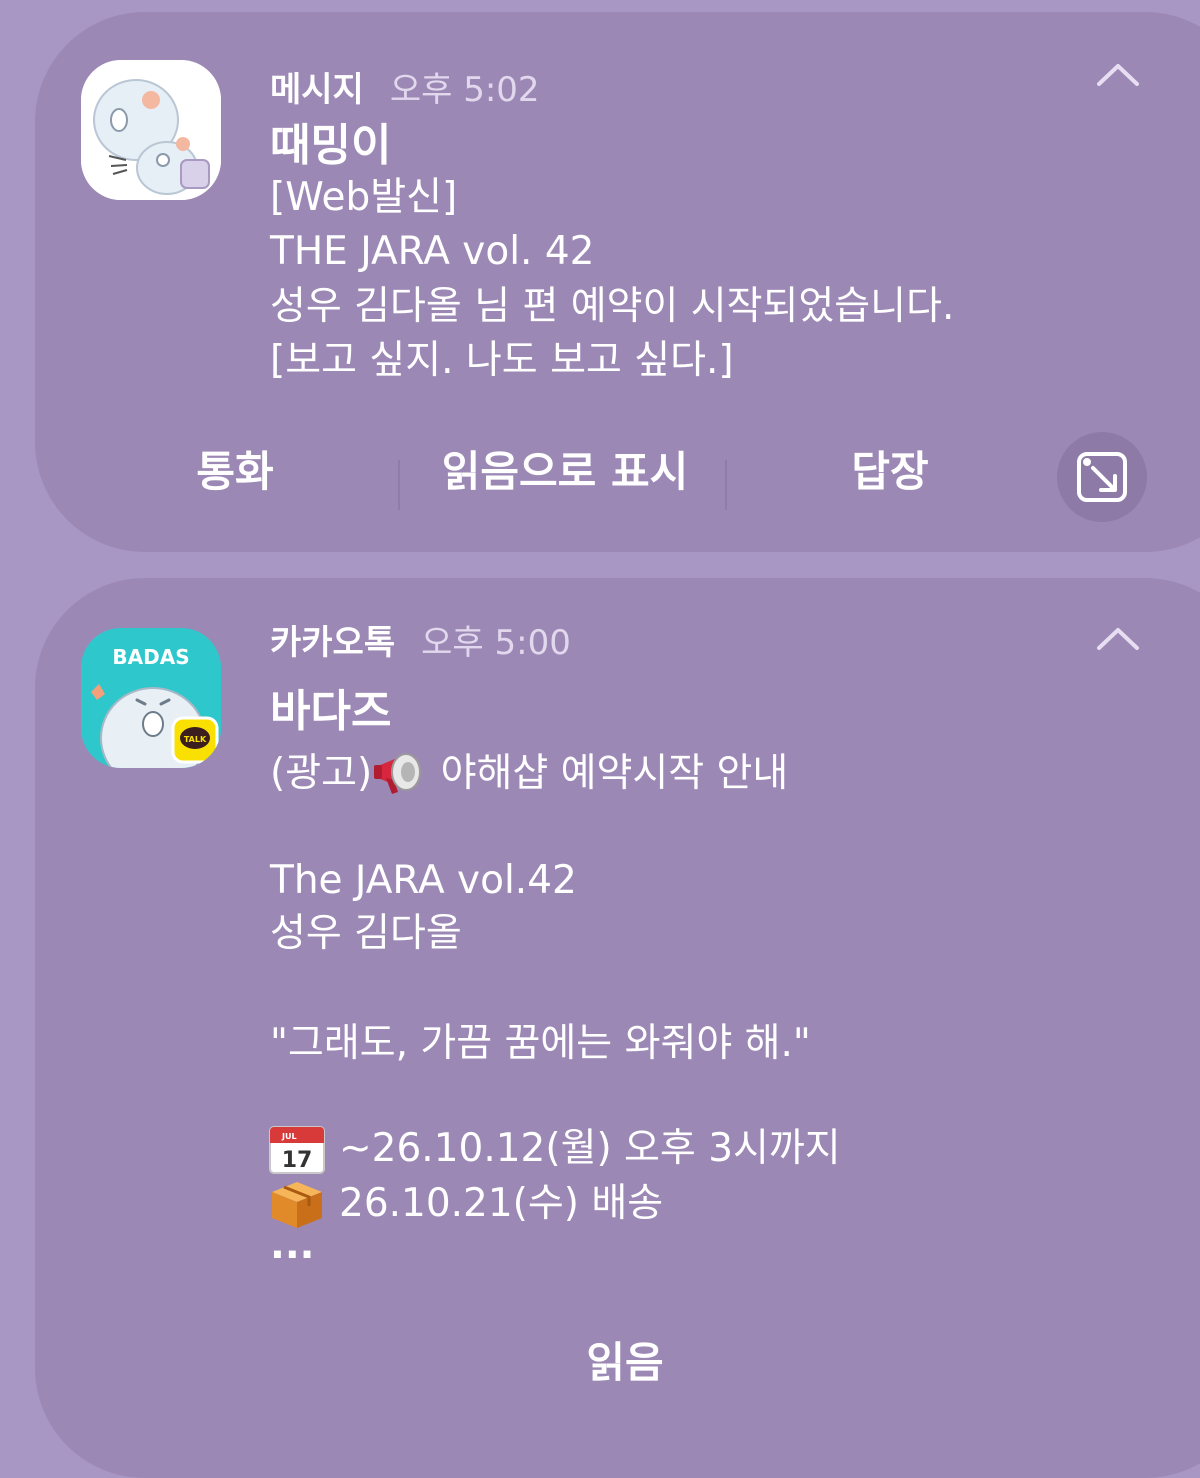 This screenshot has height=1478, width=1200. Describe the element at coordinates (590, 1148) in the screenshot. I see `date-line-deadline: ~26.10.12(월) 오후 3시까지` at that location.